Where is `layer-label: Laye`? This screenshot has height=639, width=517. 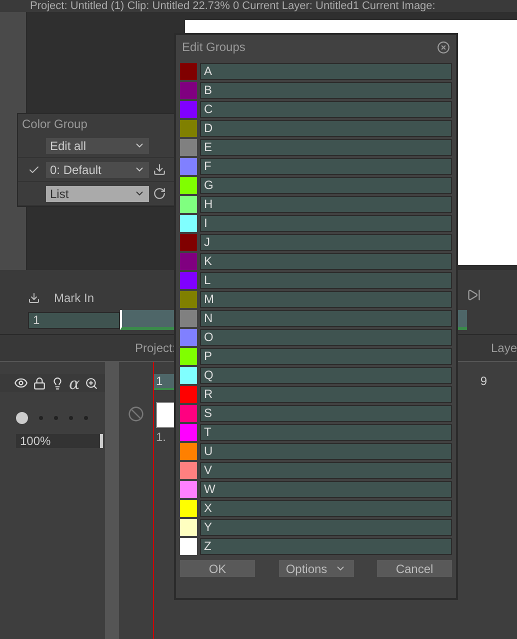 layer-label: Laye is located at coordinates (503, 348).